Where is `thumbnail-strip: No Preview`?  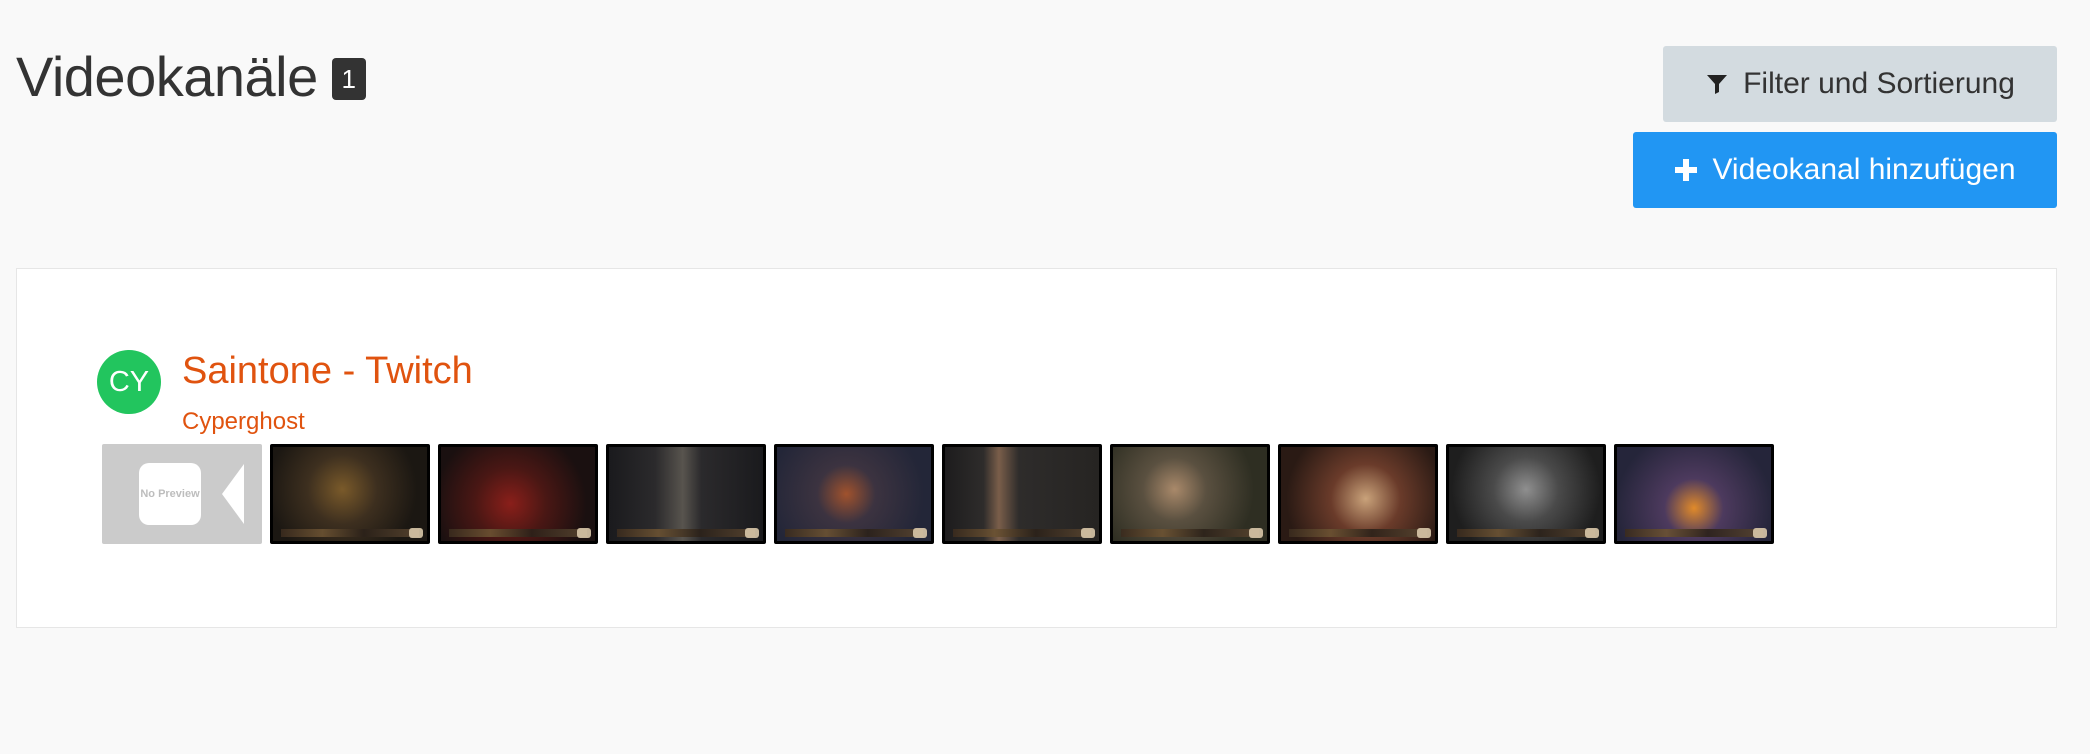
thumbnail-strip: No Preview is located at coordinates (938, 494).